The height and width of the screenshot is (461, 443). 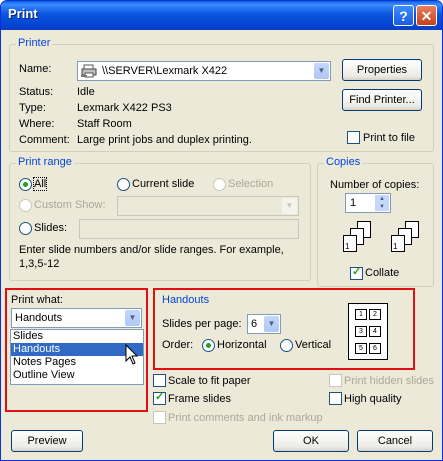 What do you see at coordinates (361, 331) in the screenshot?
I see `preview-cell: 3` at bounding box center [361, 331].